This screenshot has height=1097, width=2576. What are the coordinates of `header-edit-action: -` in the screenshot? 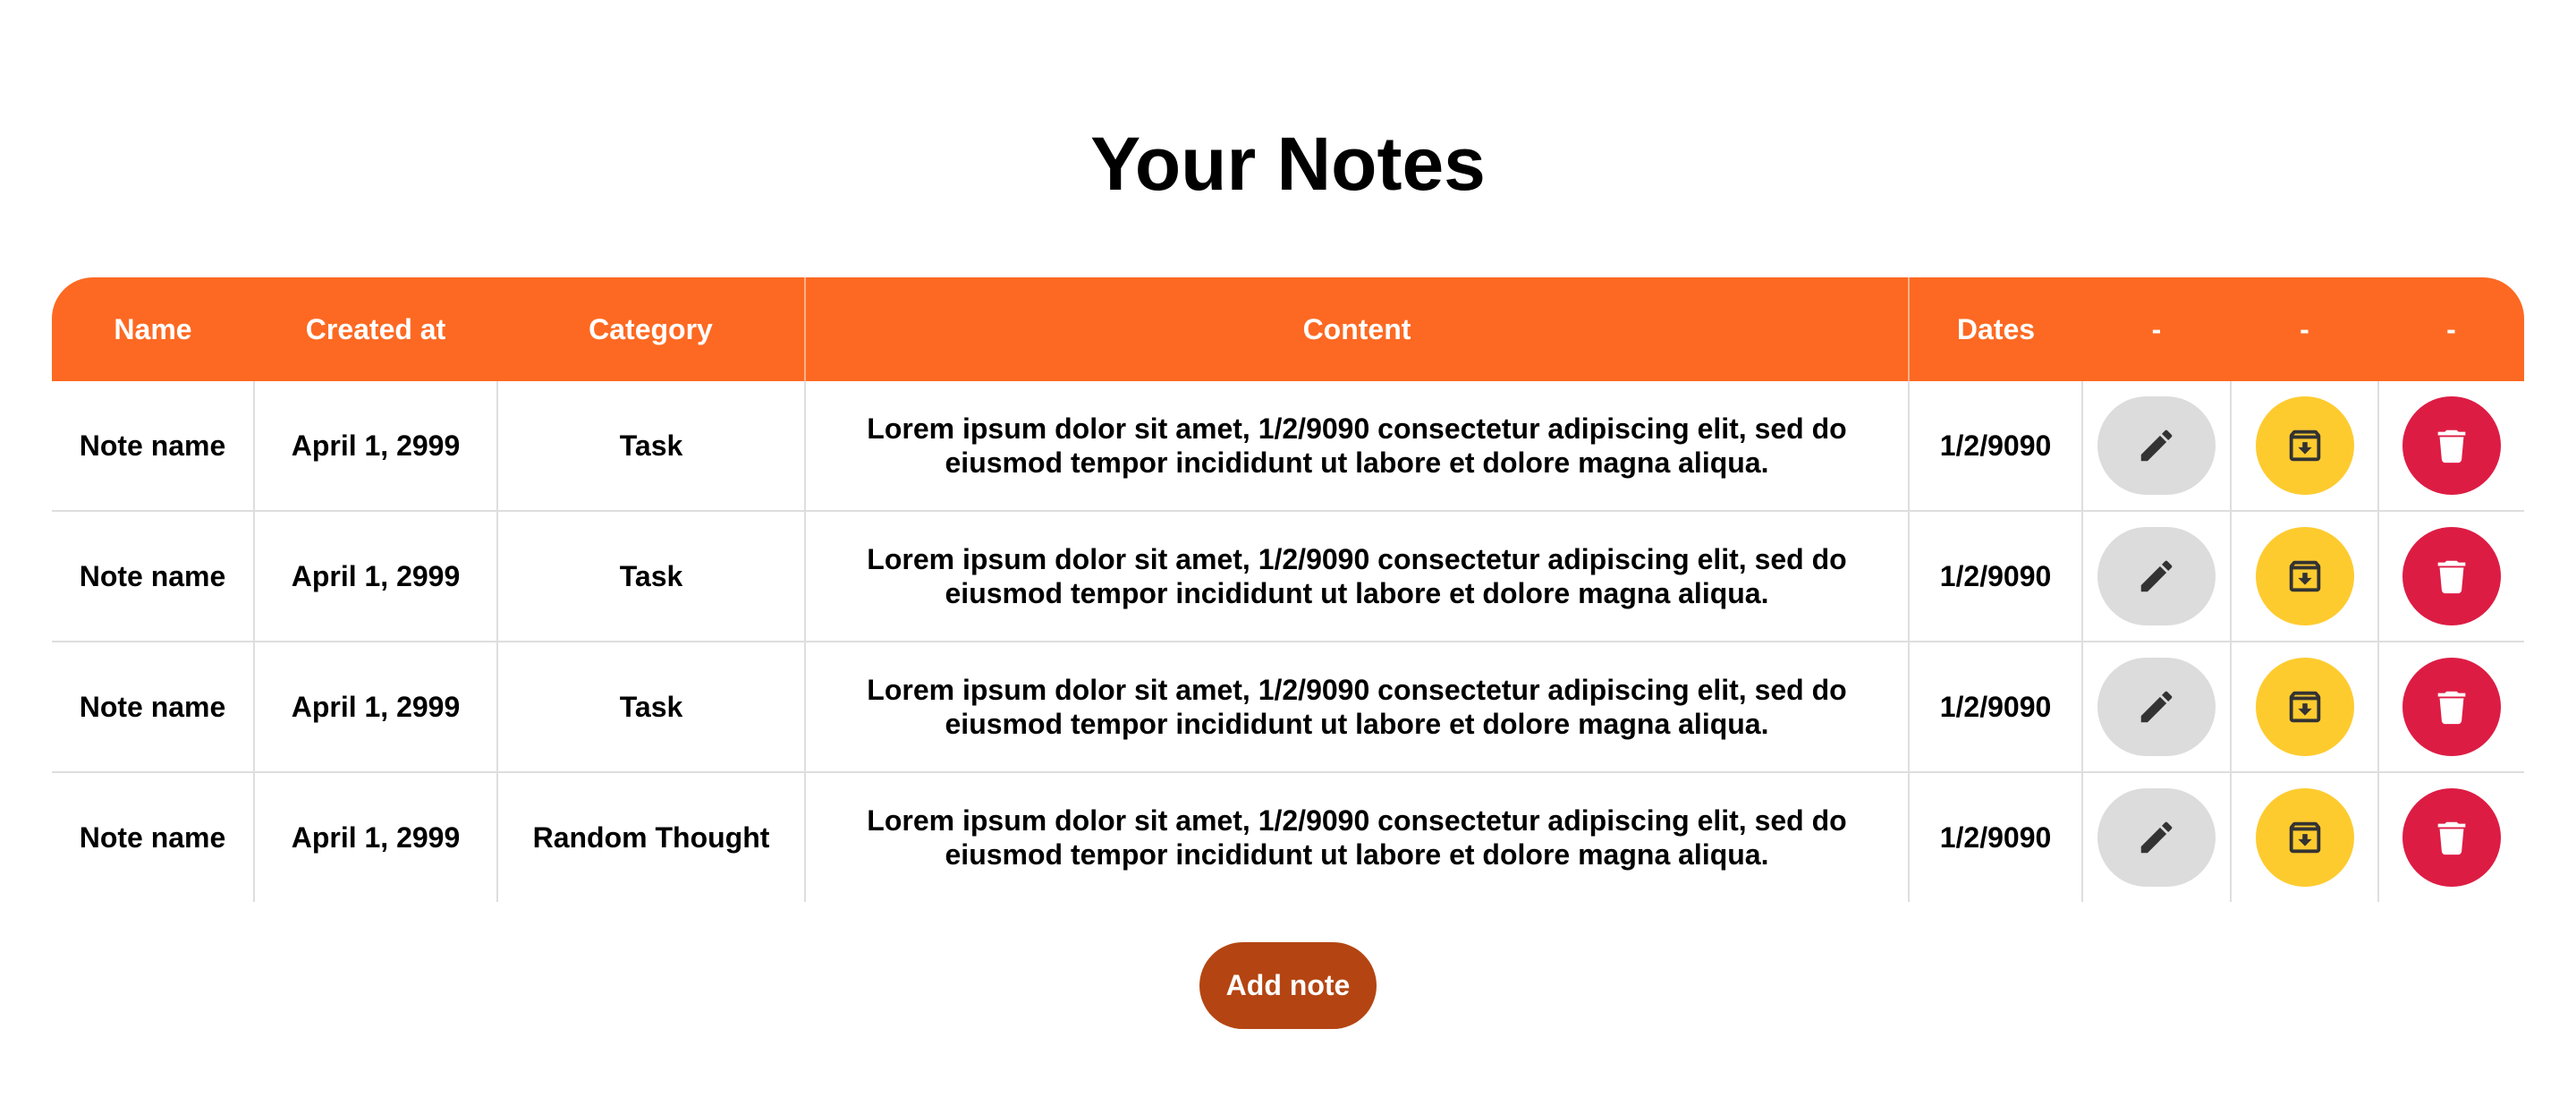 It's located at (2156, 329).